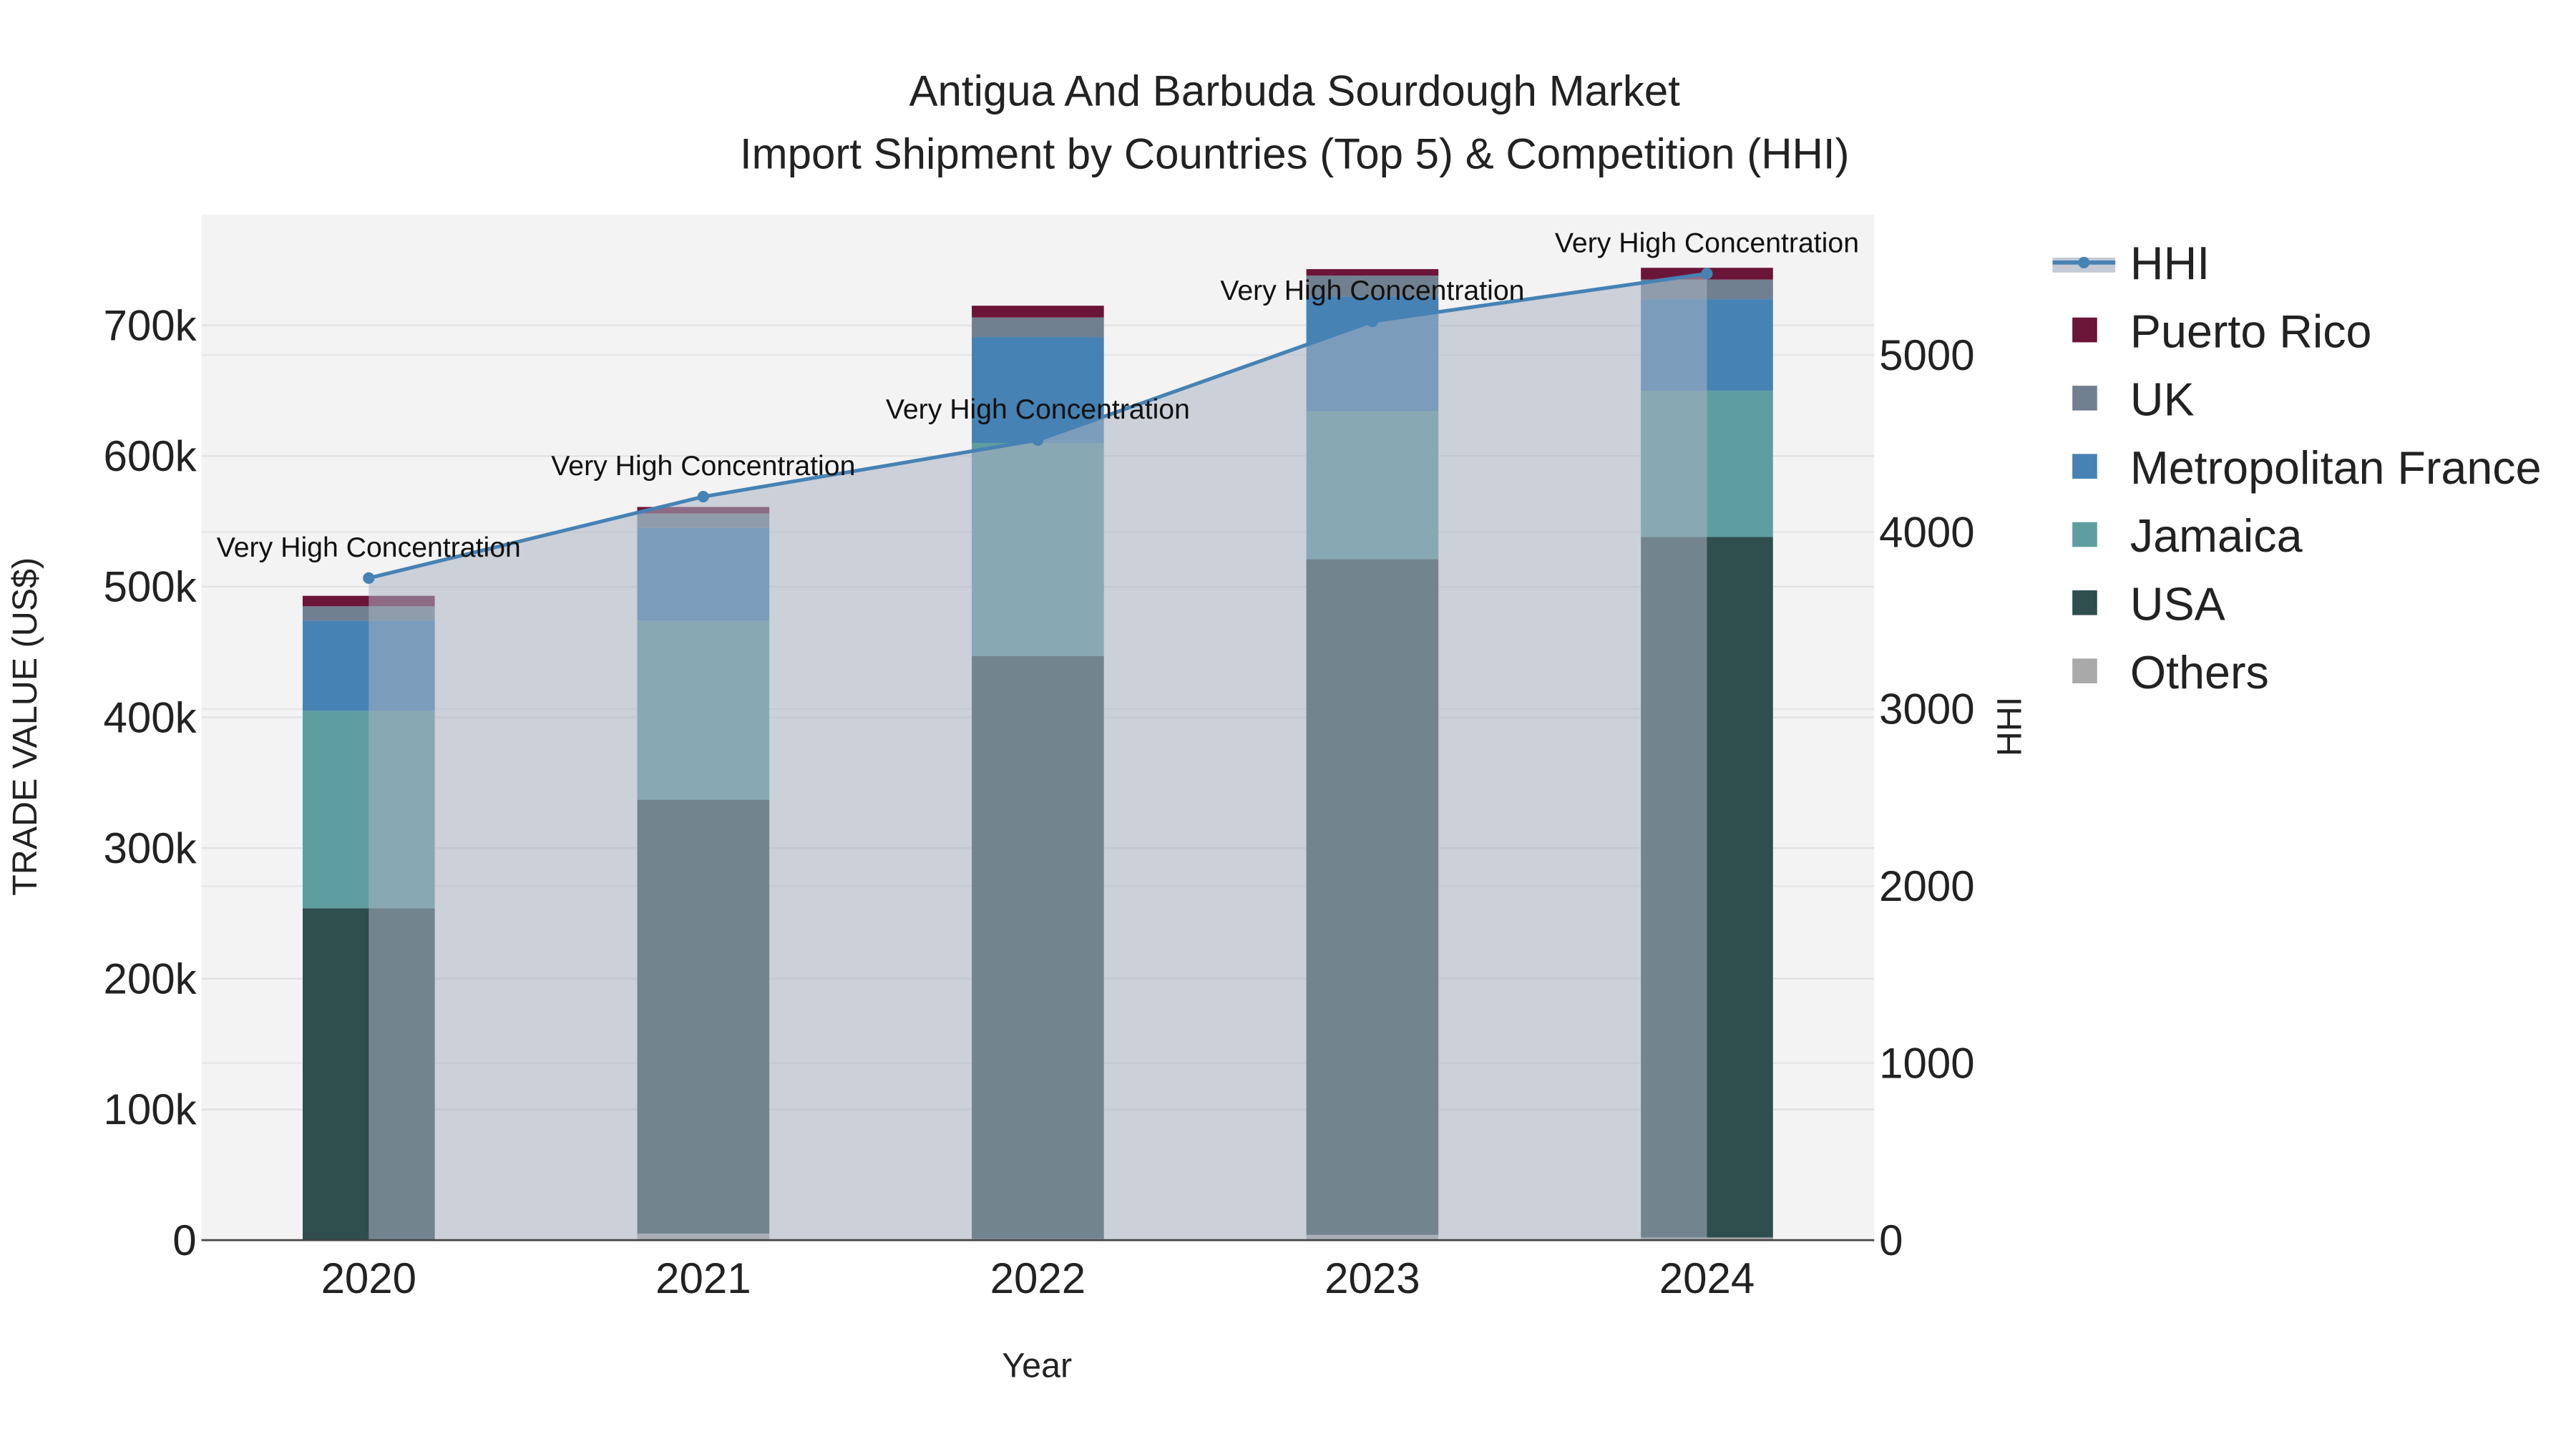 The image size is (2576, 1449). I want to click on legend-swatch-uk, so click(2084, 398).